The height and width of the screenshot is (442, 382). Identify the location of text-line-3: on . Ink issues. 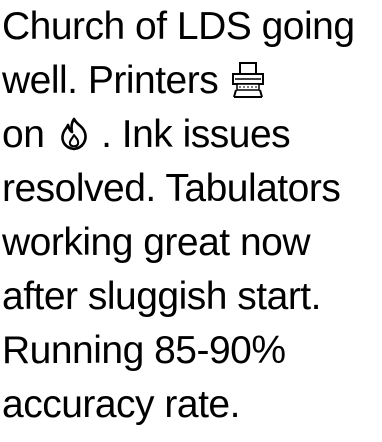
(192, 135).